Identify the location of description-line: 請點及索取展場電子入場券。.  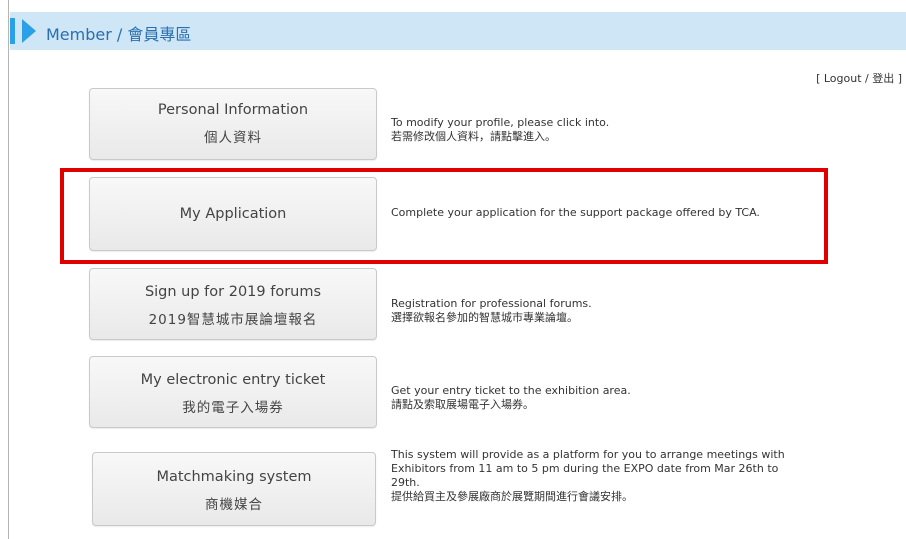
(462, 404).